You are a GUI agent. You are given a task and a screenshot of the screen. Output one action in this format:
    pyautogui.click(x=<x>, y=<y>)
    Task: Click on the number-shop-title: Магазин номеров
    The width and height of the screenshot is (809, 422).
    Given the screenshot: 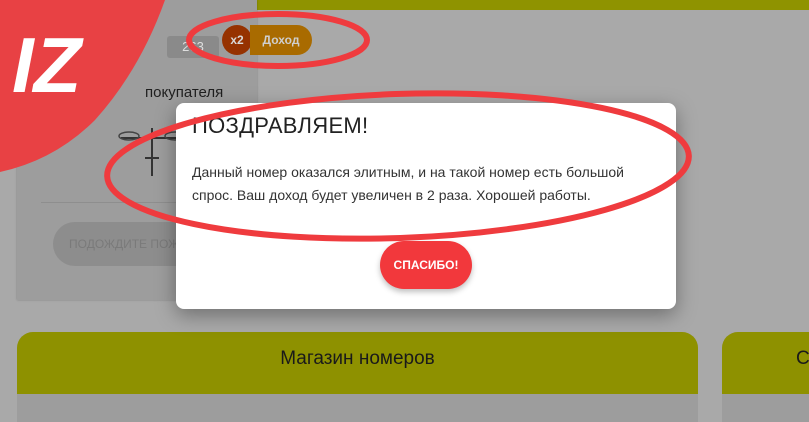 What is the action you would take?
    pyautogui.click(x=357, y=358)
    